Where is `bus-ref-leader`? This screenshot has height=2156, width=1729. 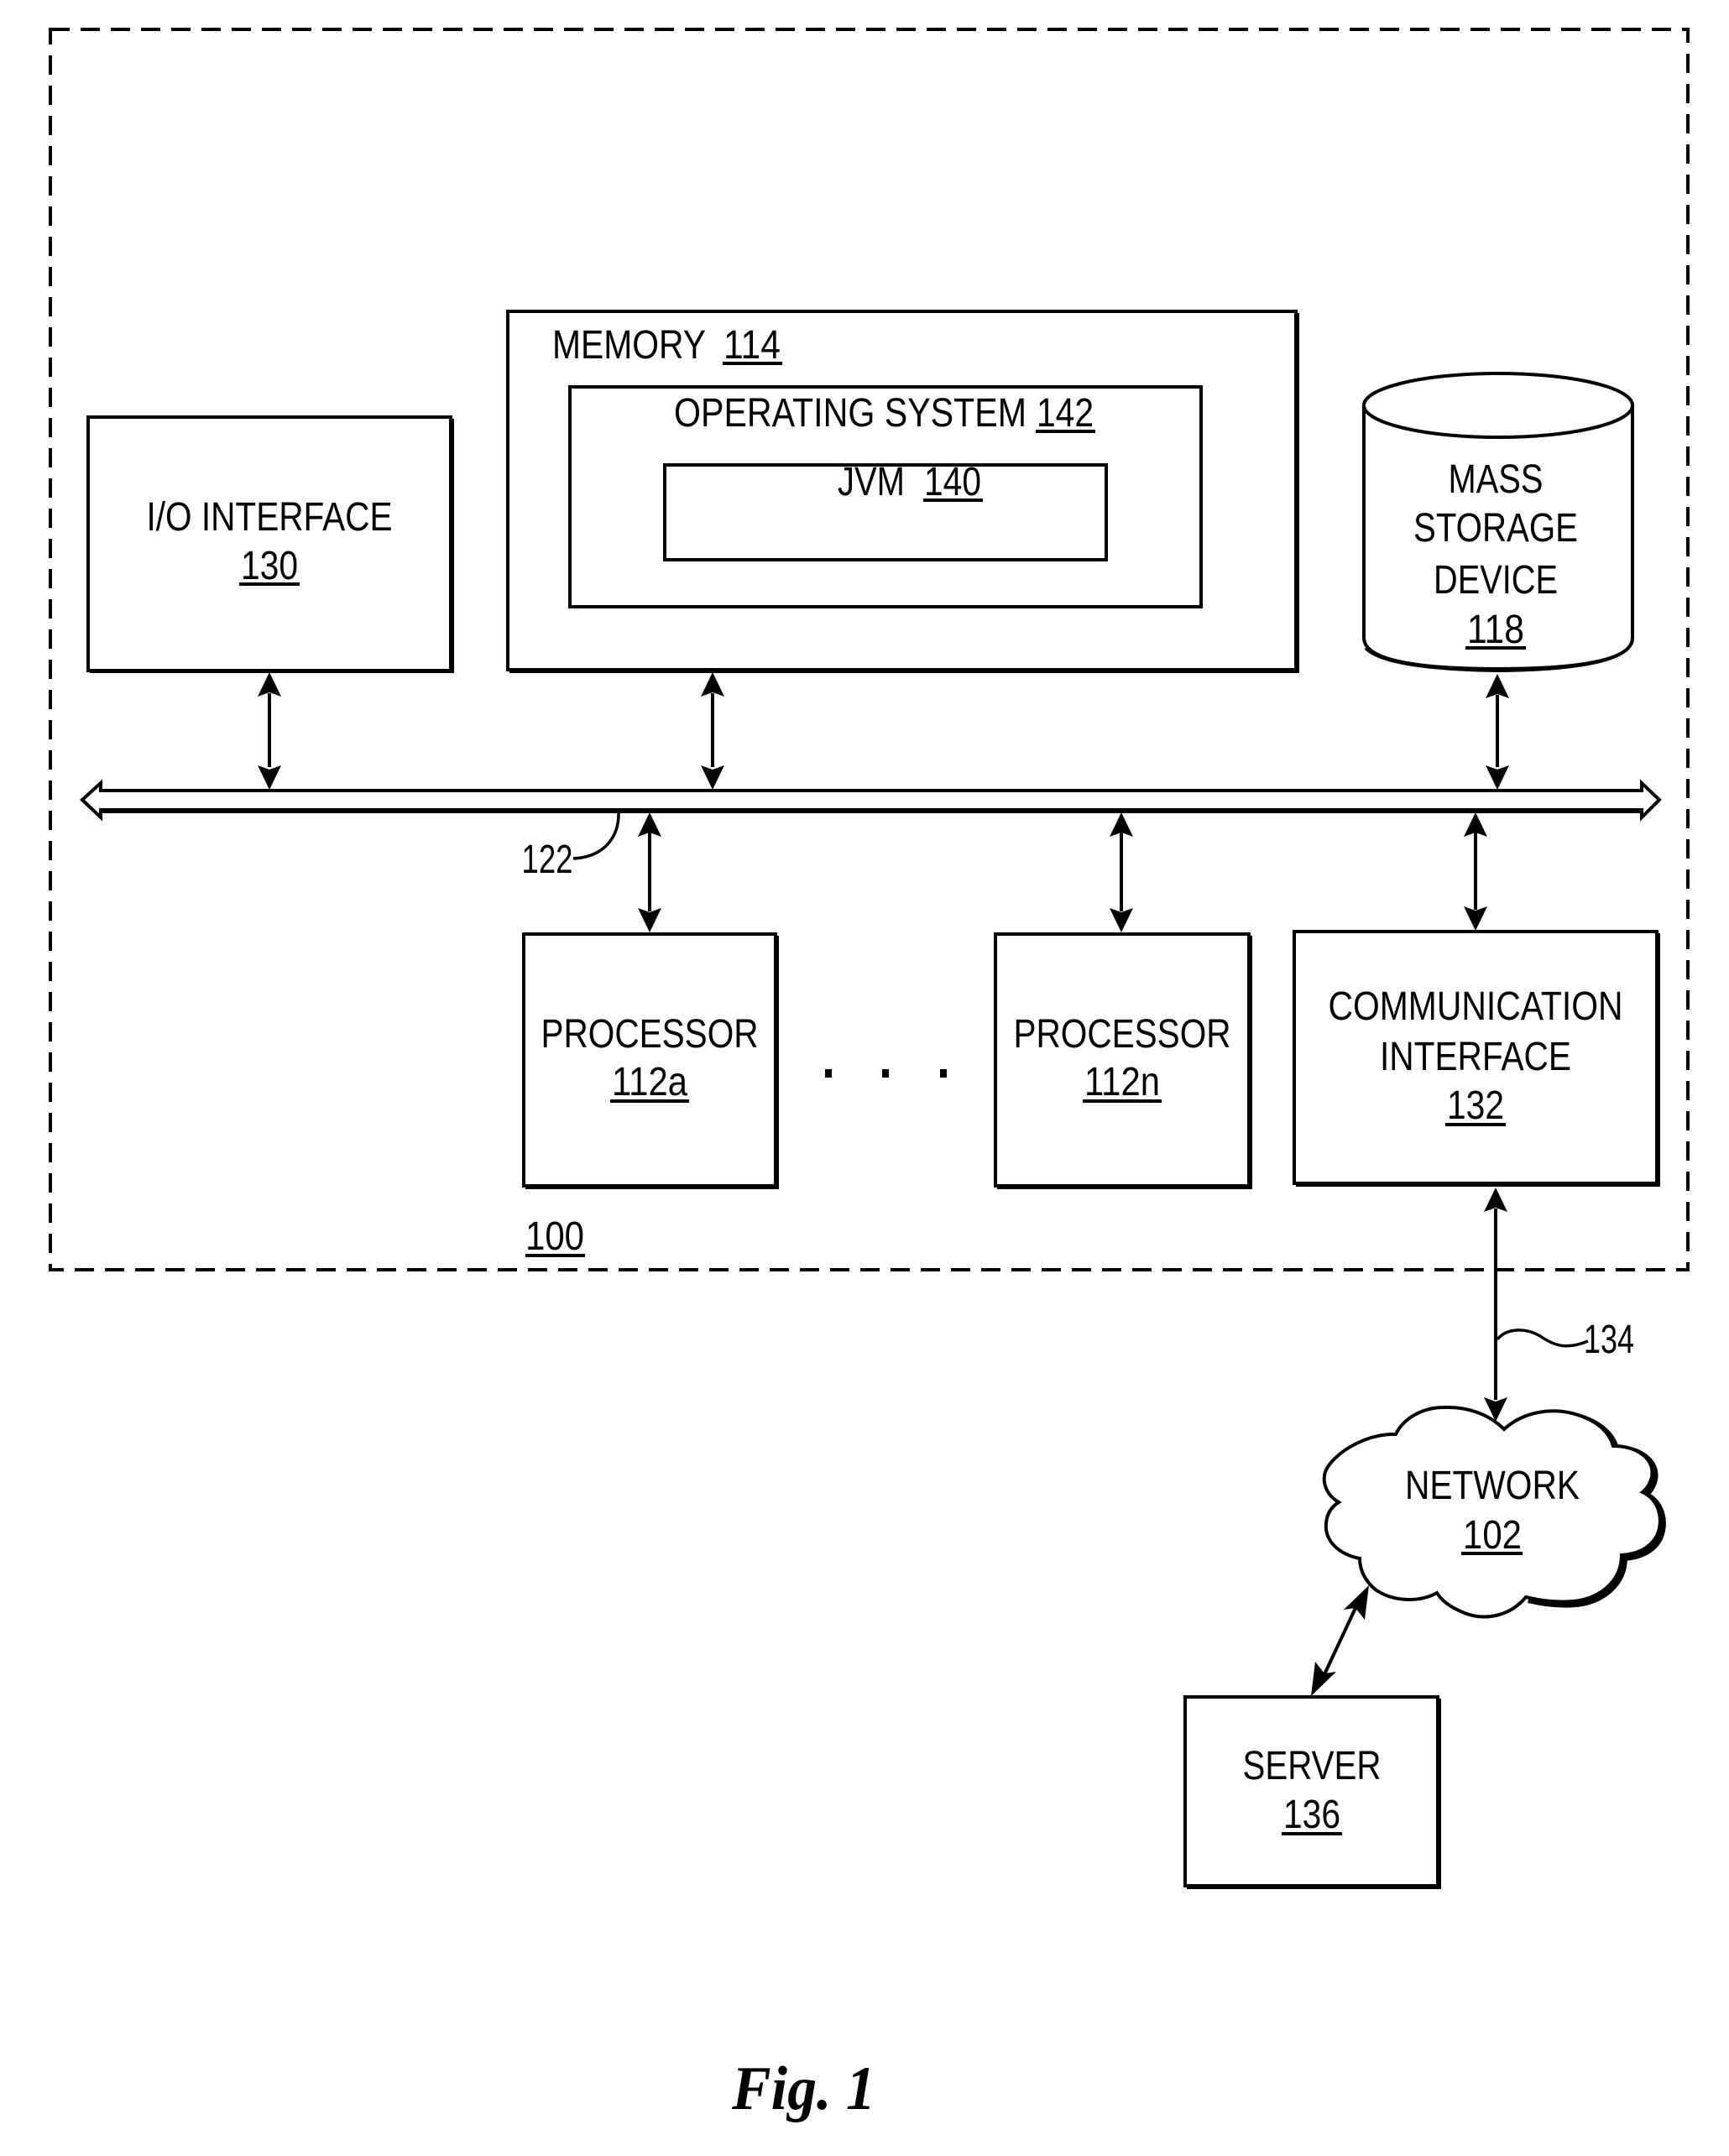
bus-ref-leader is located at coordinates (596, 835).